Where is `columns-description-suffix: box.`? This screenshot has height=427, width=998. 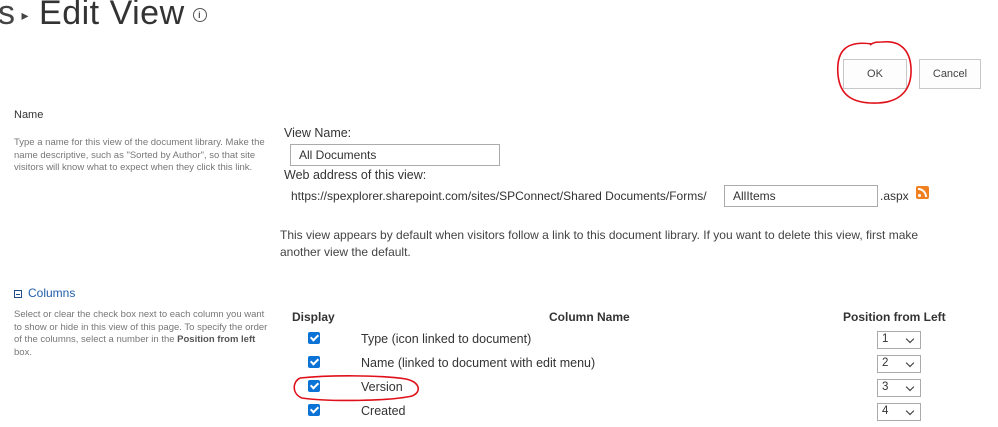
columns-description-suffix: box. is located at coordinates (23, 352).